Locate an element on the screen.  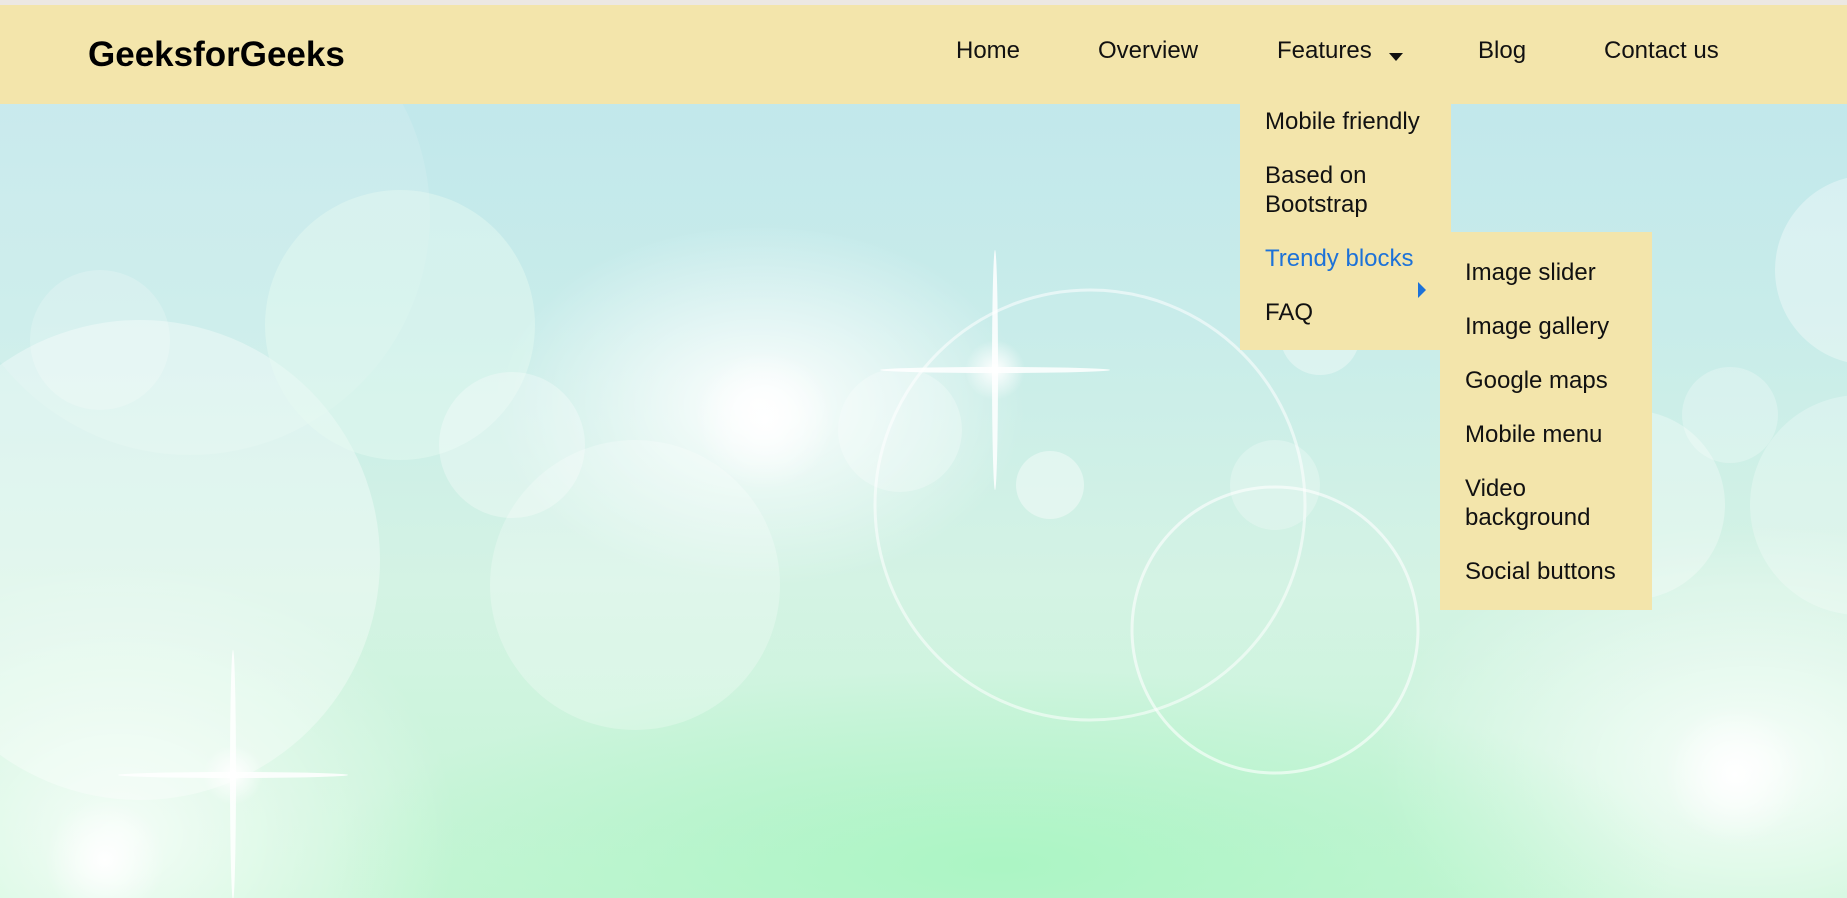
submenu-item-image-slider: Image slider is located at coordinates (1555, 272).